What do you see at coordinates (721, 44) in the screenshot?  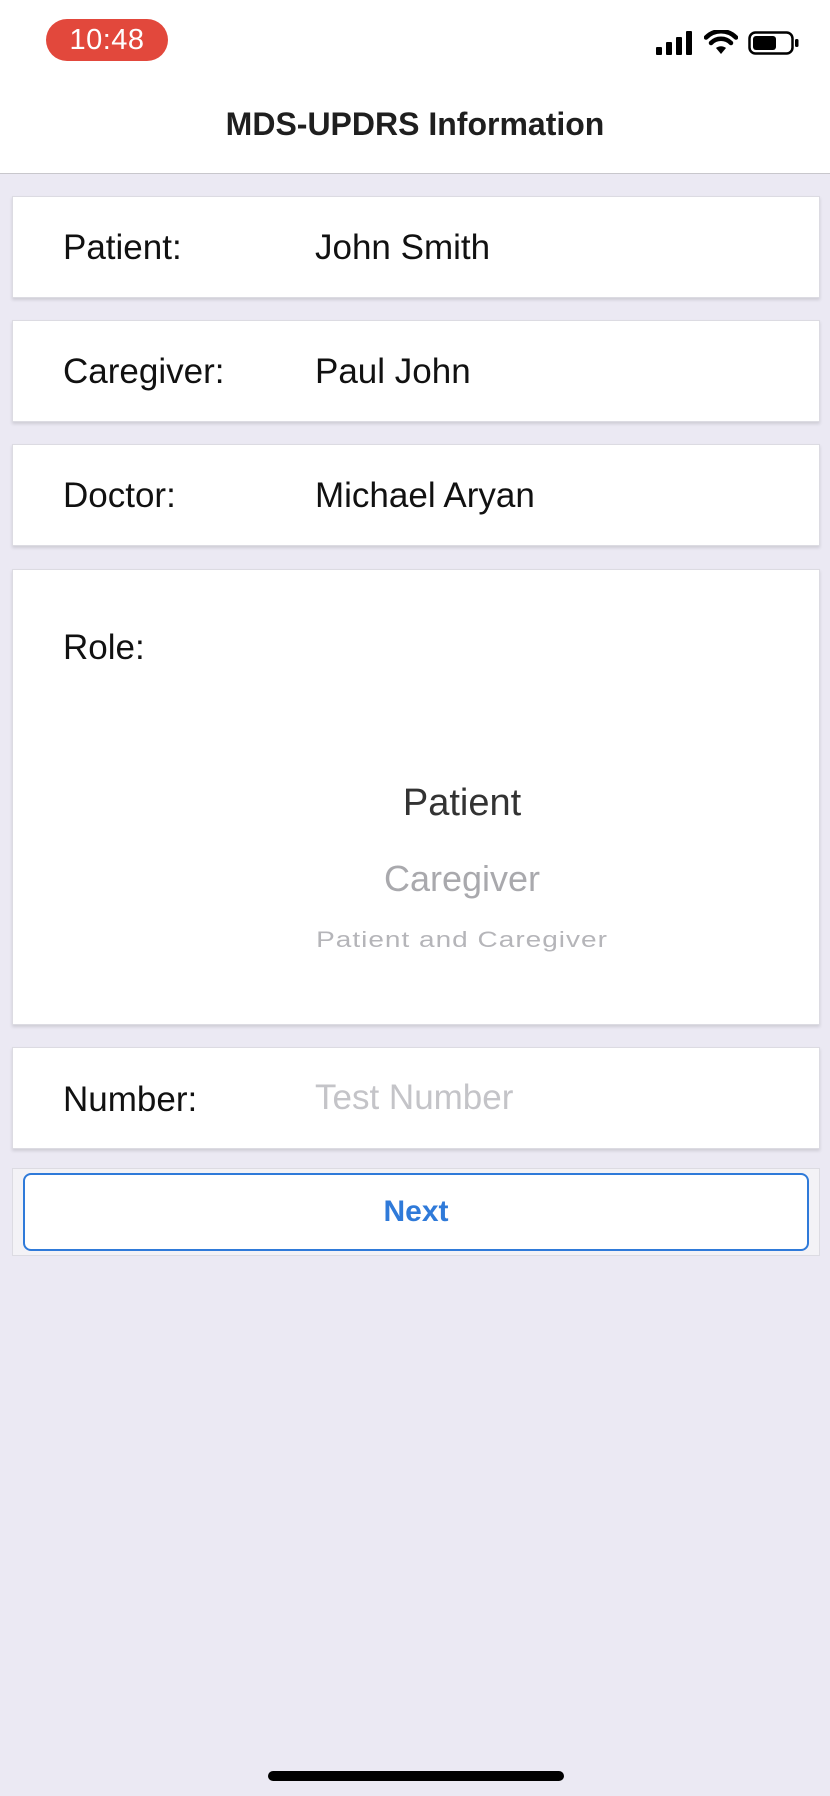 I see `wifi-icon` at bounding box center [721, 44].